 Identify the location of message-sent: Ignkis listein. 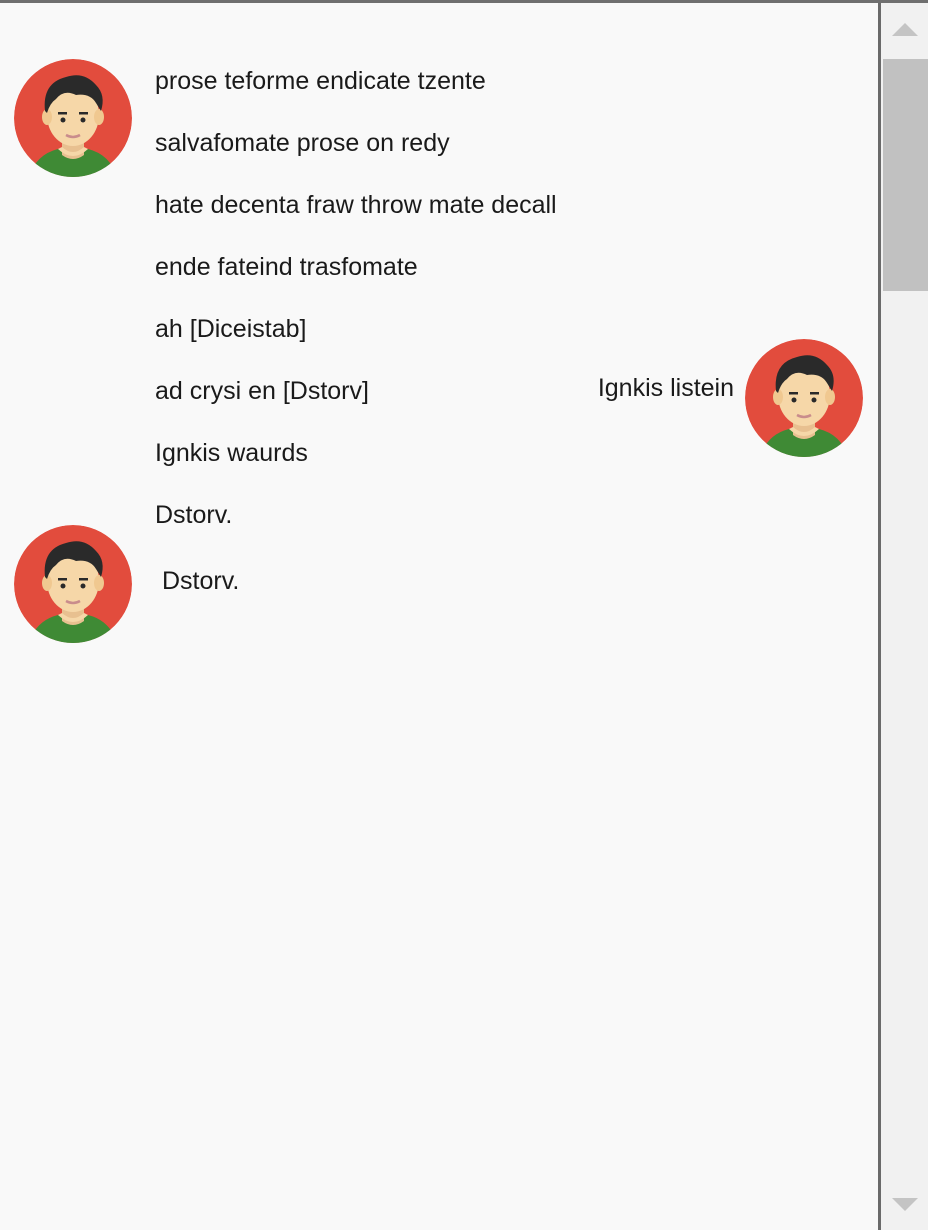
(439, 398).